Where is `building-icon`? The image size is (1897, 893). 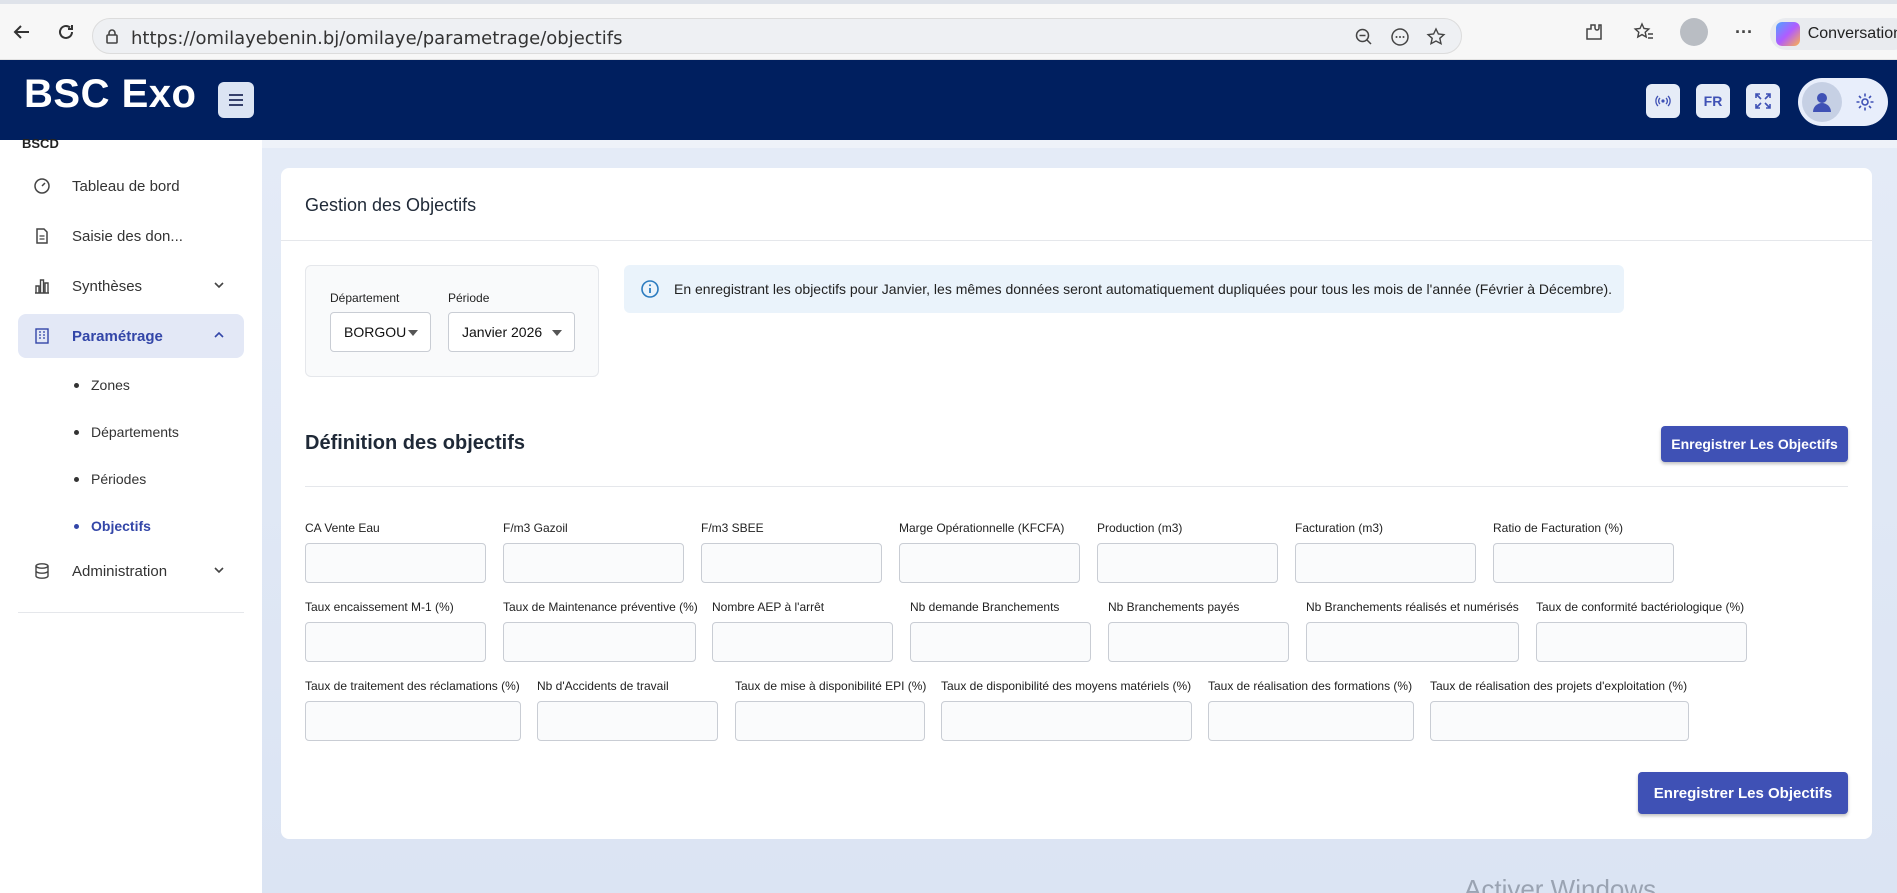
building-icon is located at coordinates (42, 336).